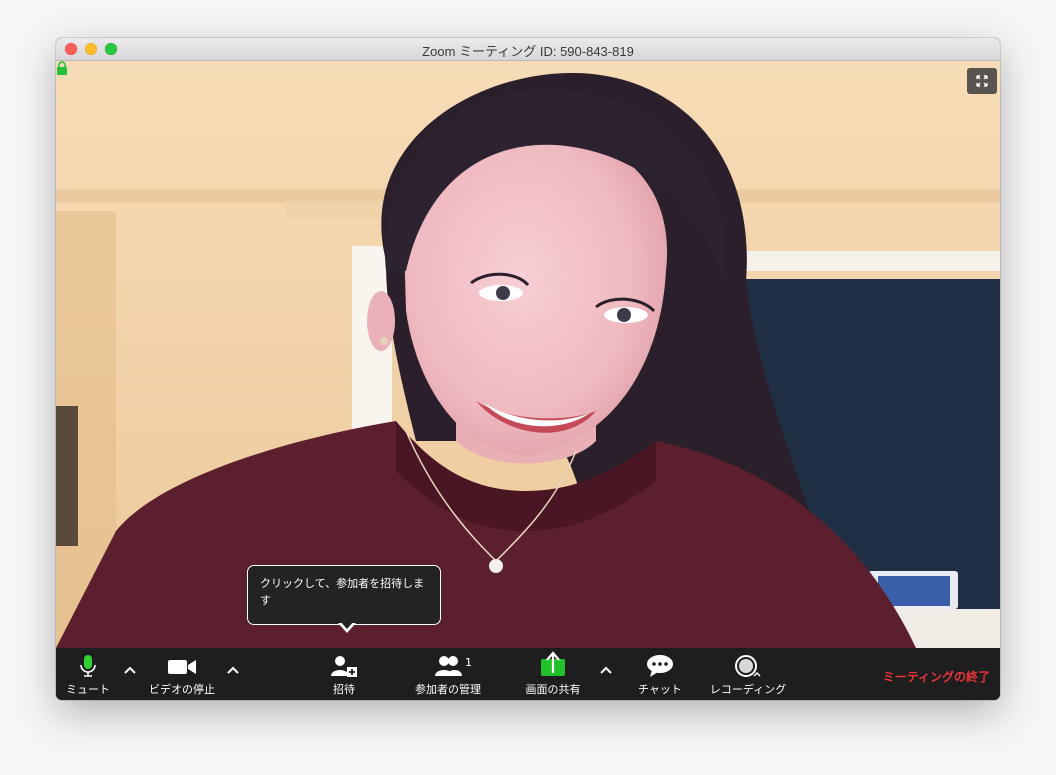 The height and width of the screenshot is (775, 1056). I want to click on audio-options-chevron-up-icon, so click(130, 670).